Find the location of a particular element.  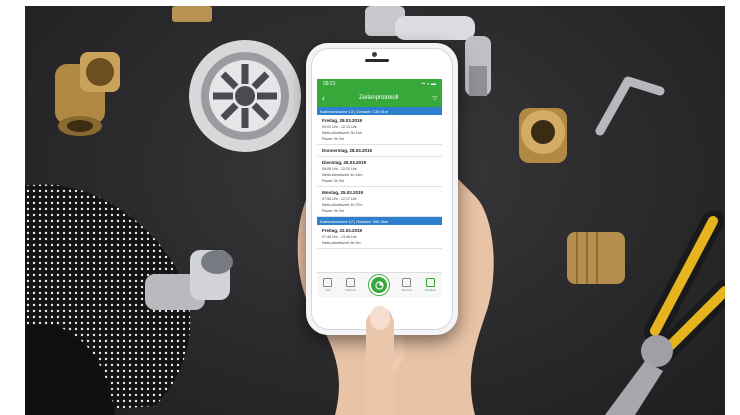

earpiece-speaker is located at coordinates (377, 60).